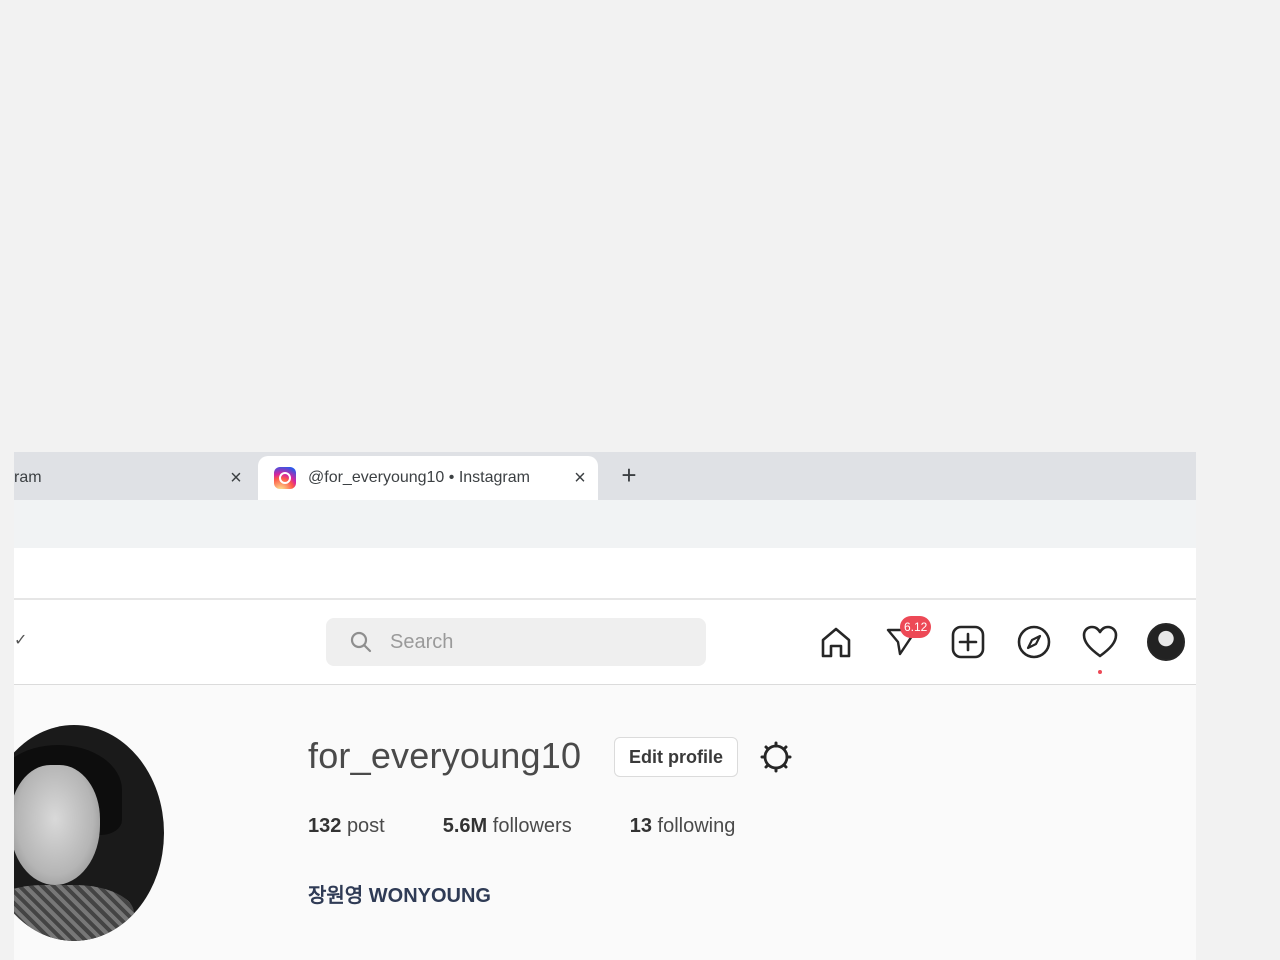 Image resolution: width=1280 pixels, height=960 pixels. I want to click on address-bar-area, so click(605, 574).